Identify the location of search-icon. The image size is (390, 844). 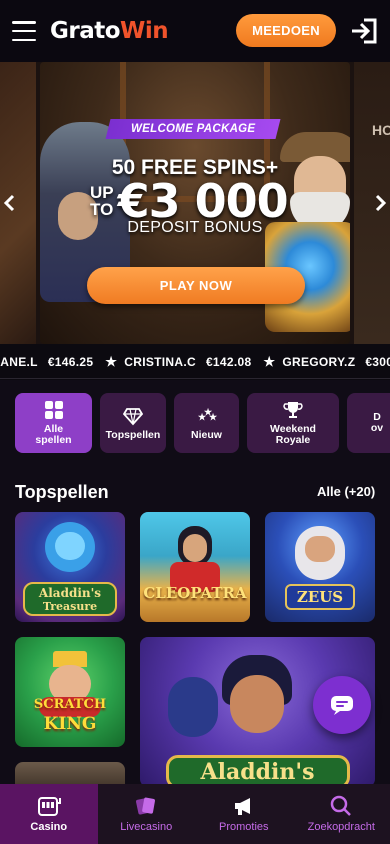
(341, 805).